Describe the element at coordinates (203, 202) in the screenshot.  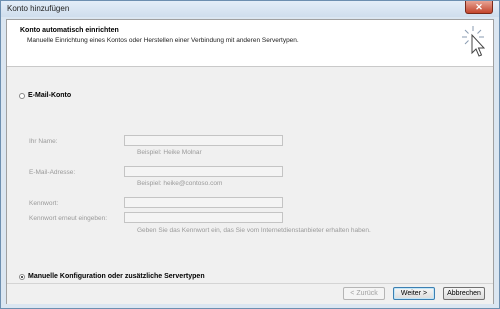
I see `password-input` at that location.